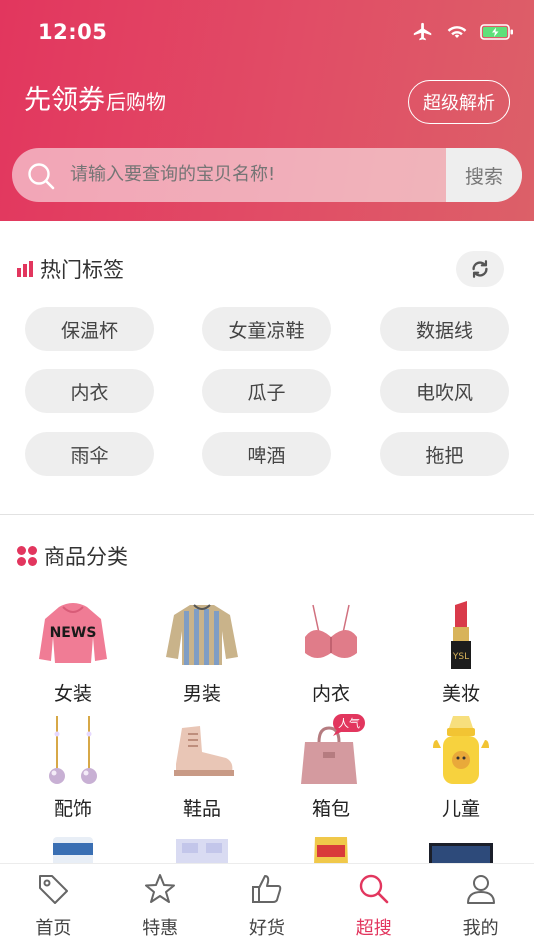  I want to click on category-label: 美妆, so click(460, 694).